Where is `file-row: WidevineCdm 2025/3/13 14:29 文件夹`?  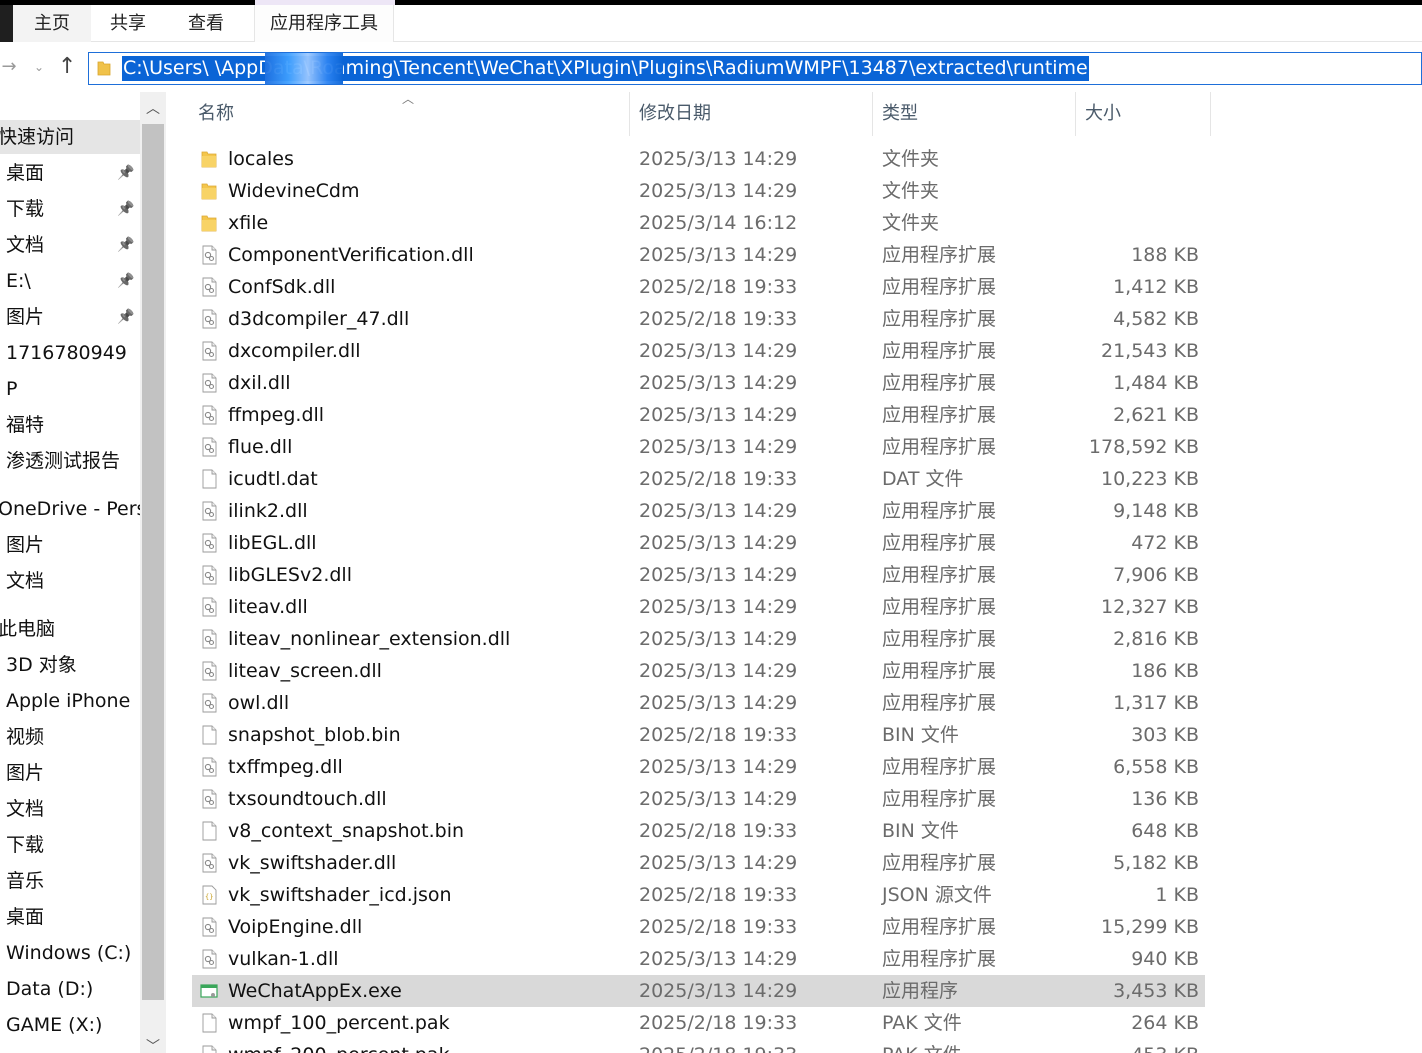
file-row: WidevineCdm 2025/3/13 14:29 文件夹 is located at coordinates (698, 191).